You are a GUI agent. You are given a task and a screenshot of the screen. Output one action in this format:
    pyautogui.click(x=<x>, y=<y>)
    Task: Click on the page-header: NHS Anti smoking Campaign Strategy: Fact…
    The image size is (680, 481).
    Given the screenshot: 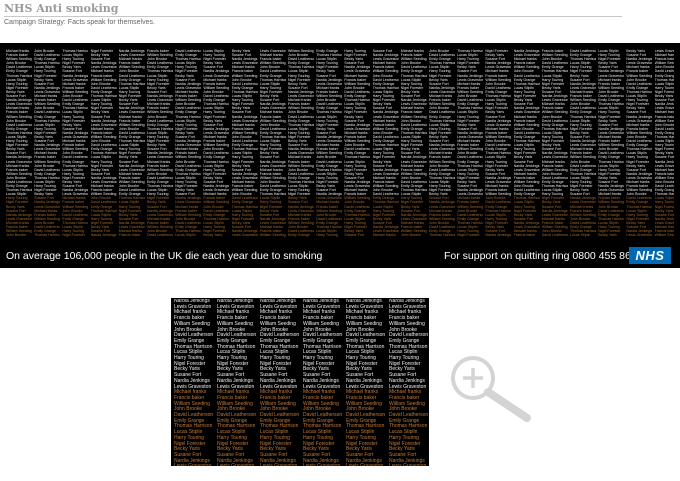 What is the action you would take?
    pyautogui.click(x=314, y=15)
    